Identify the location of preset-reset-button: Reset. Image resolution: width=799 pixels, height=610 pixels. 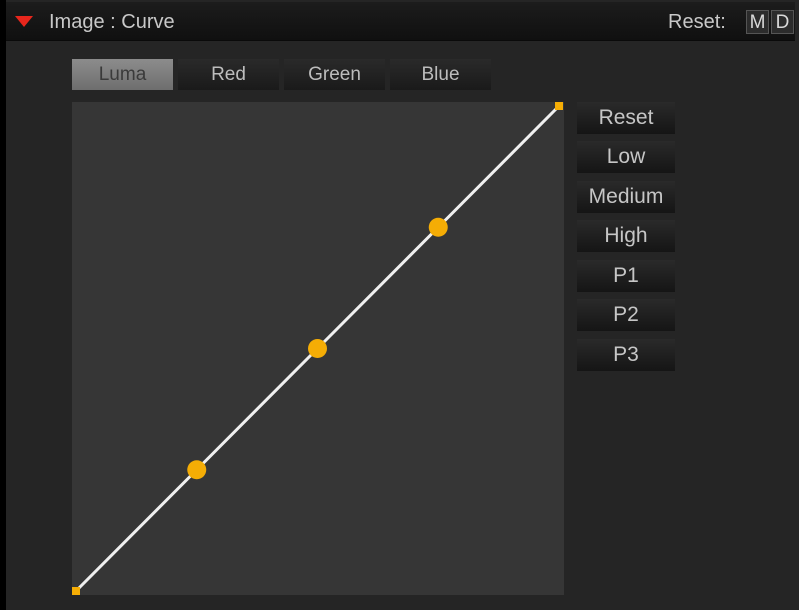
(626, 118).